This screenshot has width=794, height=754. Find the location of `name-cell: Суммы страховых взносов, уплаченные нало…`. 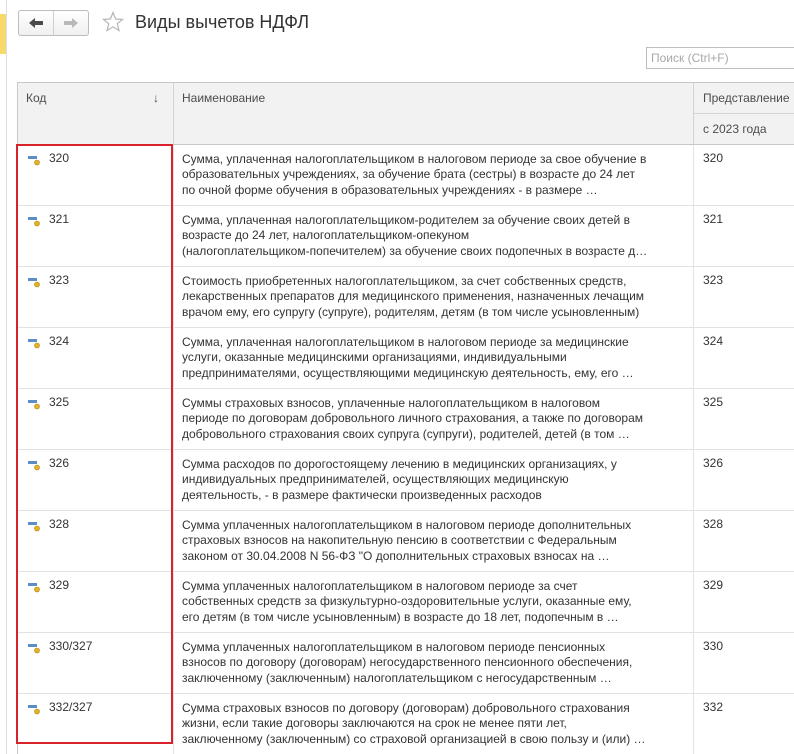

name-cell: Суммы страховых взносов, уплаченные нало… is located at coordinates (434, 419).